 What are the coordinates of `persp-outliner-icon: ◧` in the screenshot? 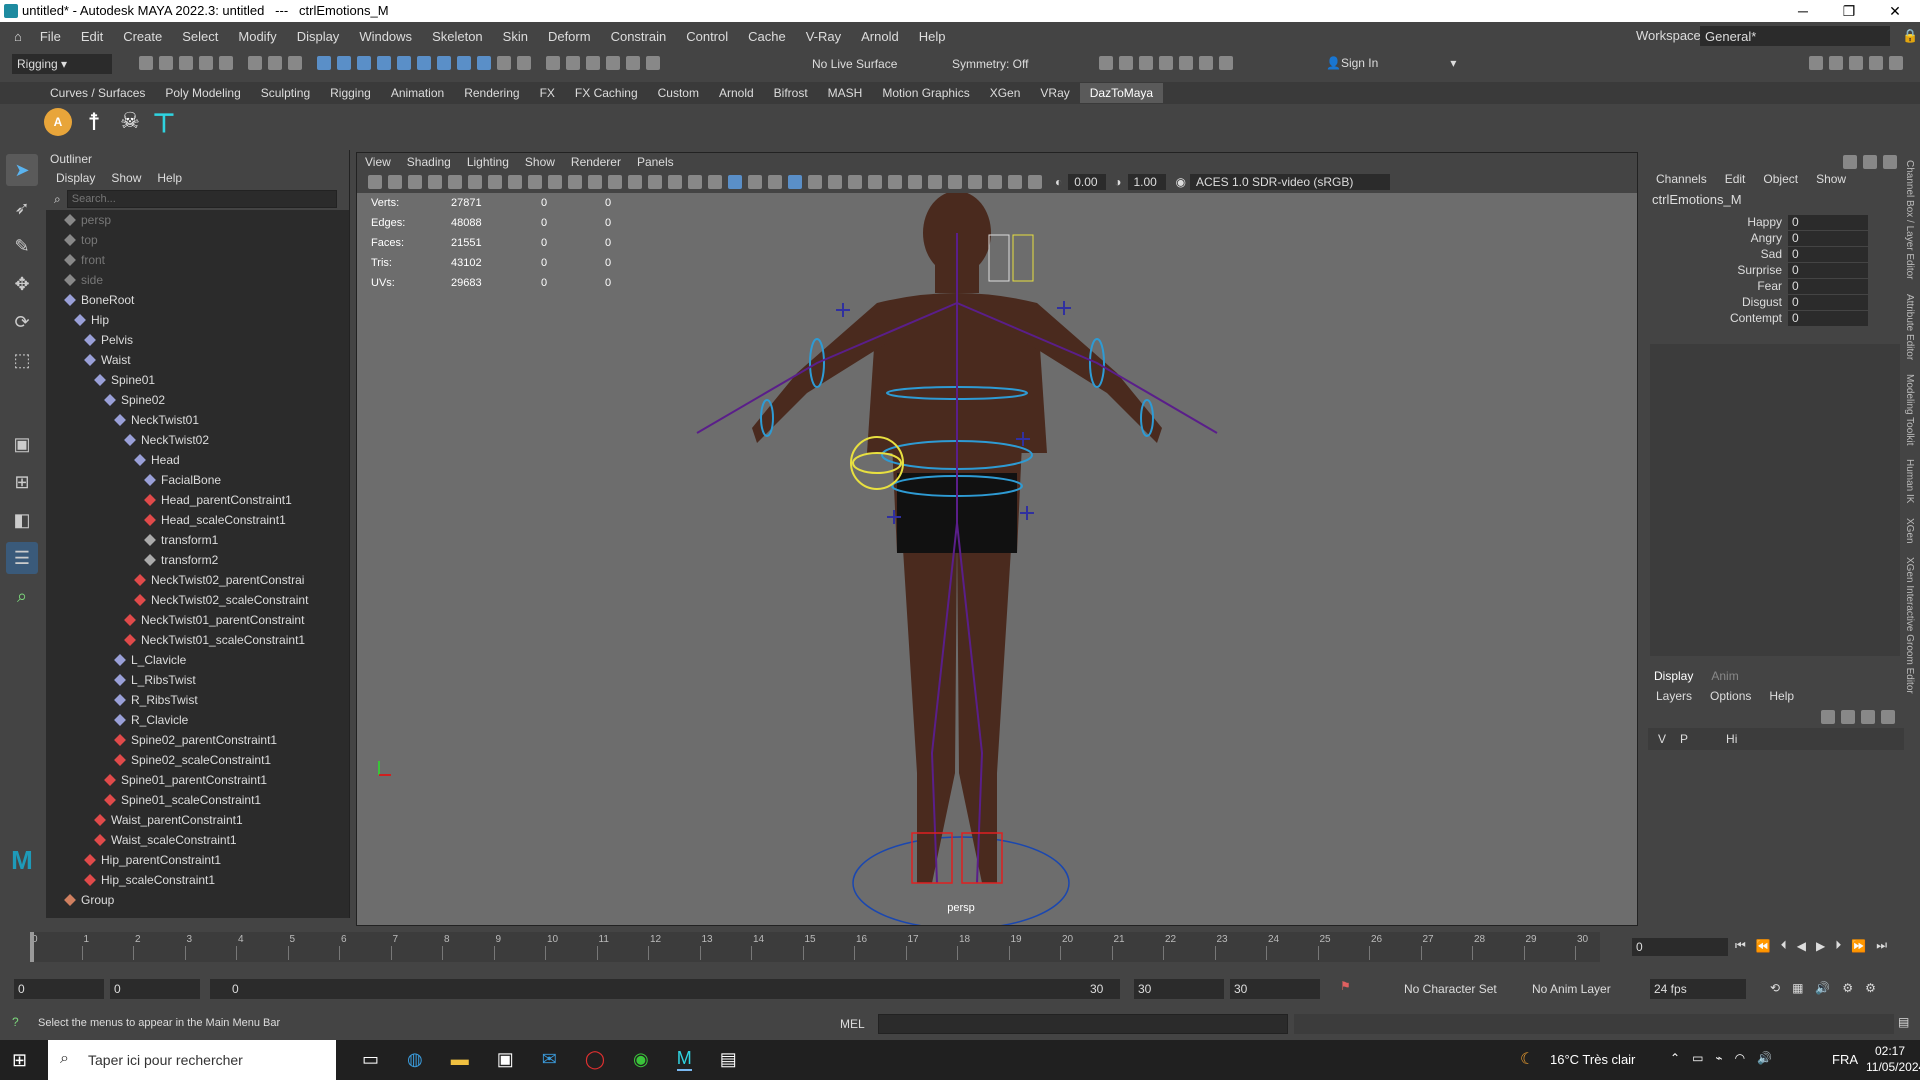 It's located at (22, 520).